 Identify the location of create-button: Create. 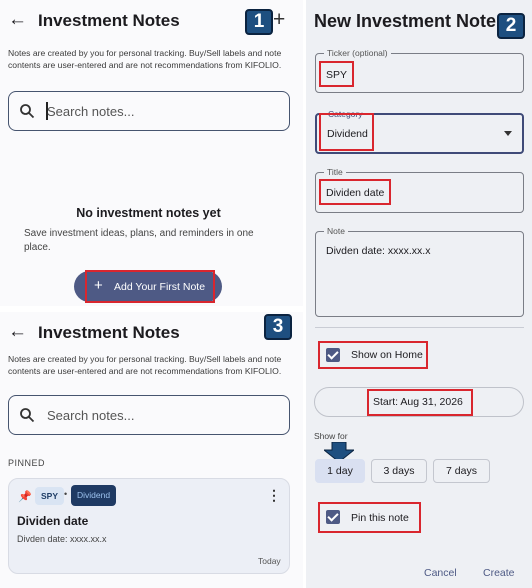
(499, 573).